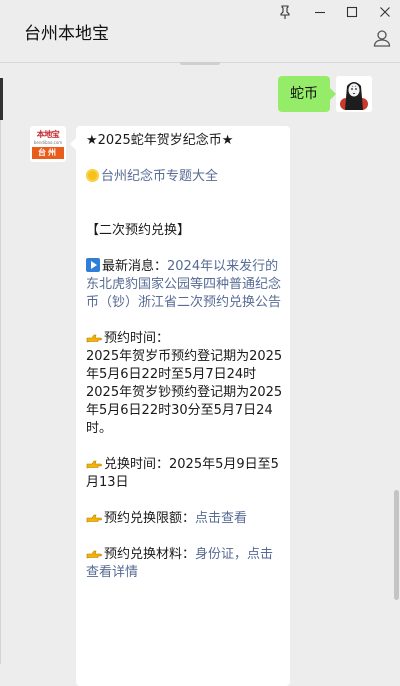  Describe the element at coordinates (200, 63) in the screenshot. I see `load-more-handle` at that location.